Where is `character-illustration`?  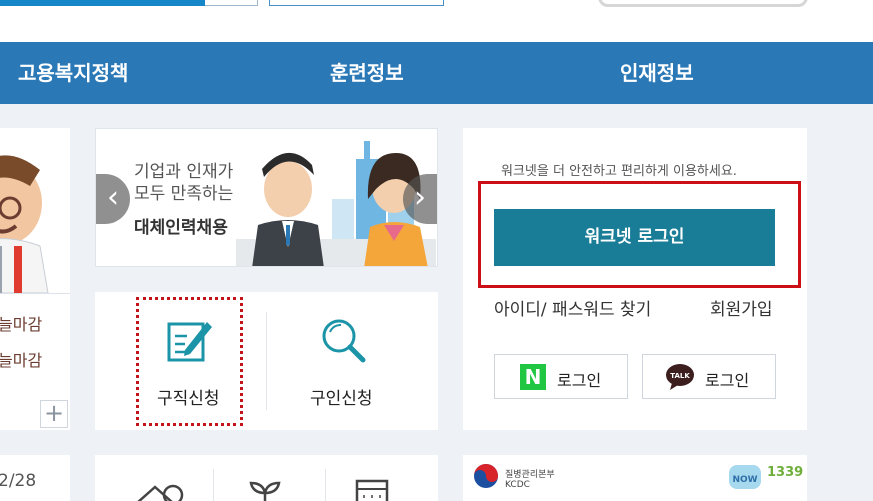 character-illustration is located at coordinates (24, 224).